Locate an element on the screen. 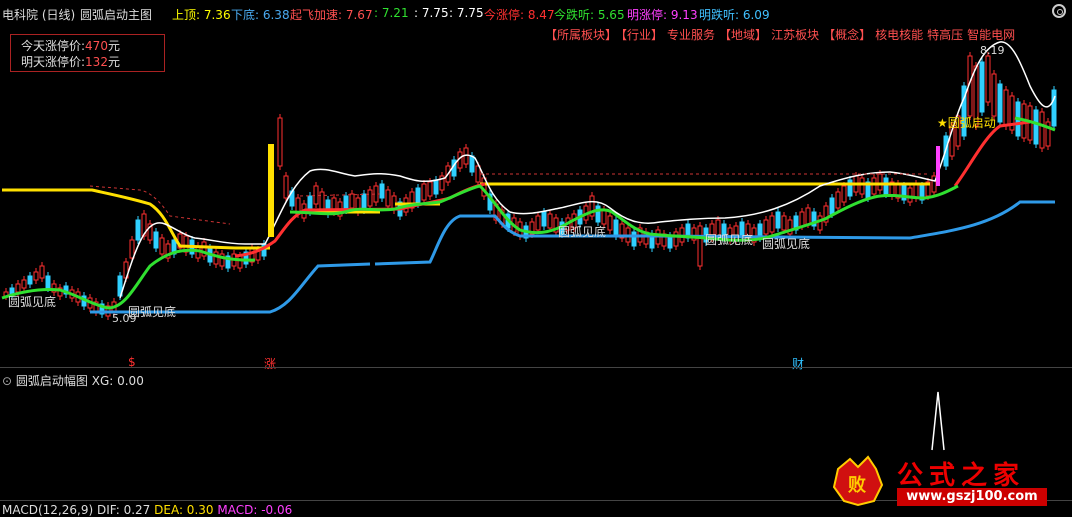  label-high: 8.19 is located at coordinates (992, 50).